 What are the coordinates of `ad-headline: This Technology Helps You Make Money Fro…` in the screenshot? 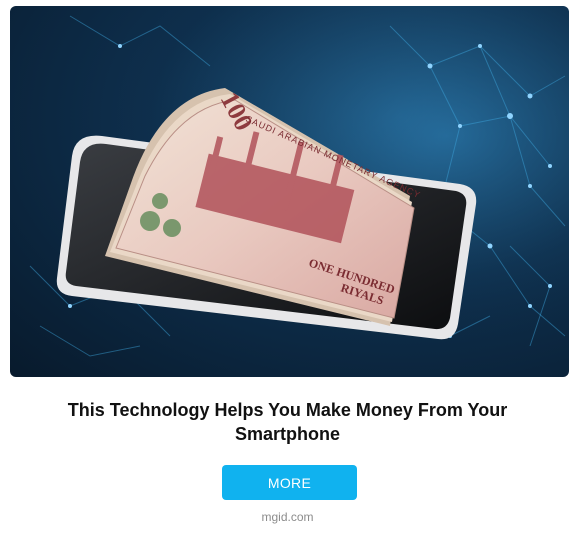 It's located at (287, 422).